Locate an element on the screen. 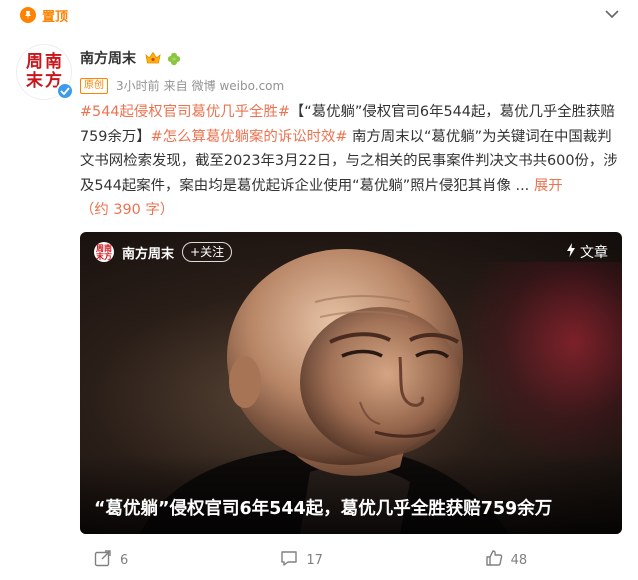 Image resolution: width=638 pixels, height=580 pixels. share-count: 6 is located at coordinates (124, 560).